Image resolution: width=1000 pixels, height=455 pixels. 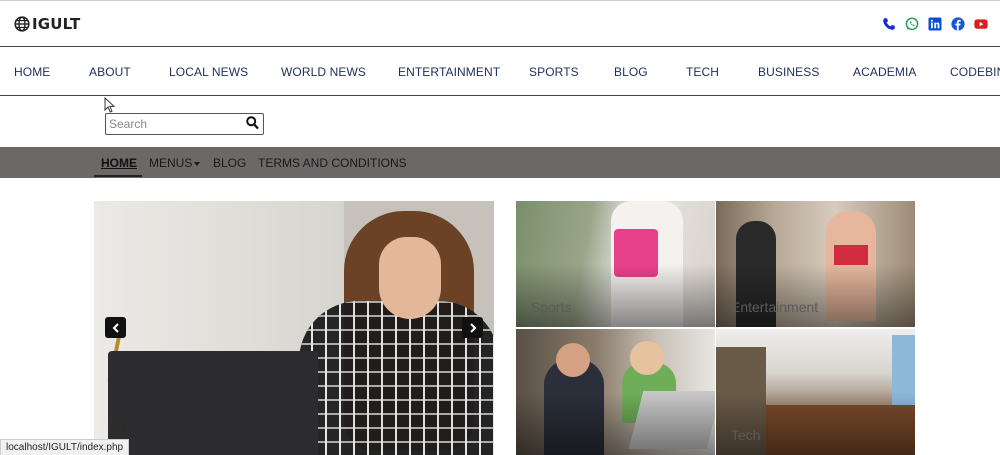 I want to click on nav-tech: TECH, so click(x=702, y=72).